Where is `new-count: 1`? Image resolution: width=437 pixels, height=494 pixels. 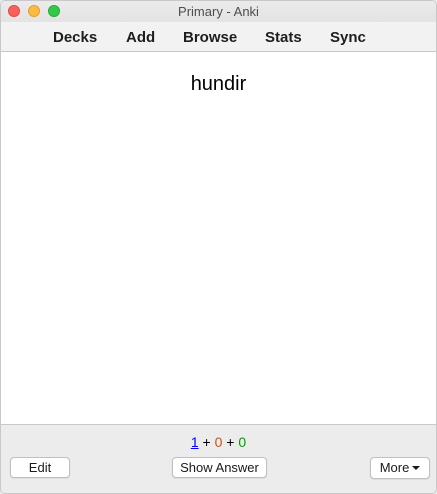 new-count: 1 is located at coordinates (195, 442).